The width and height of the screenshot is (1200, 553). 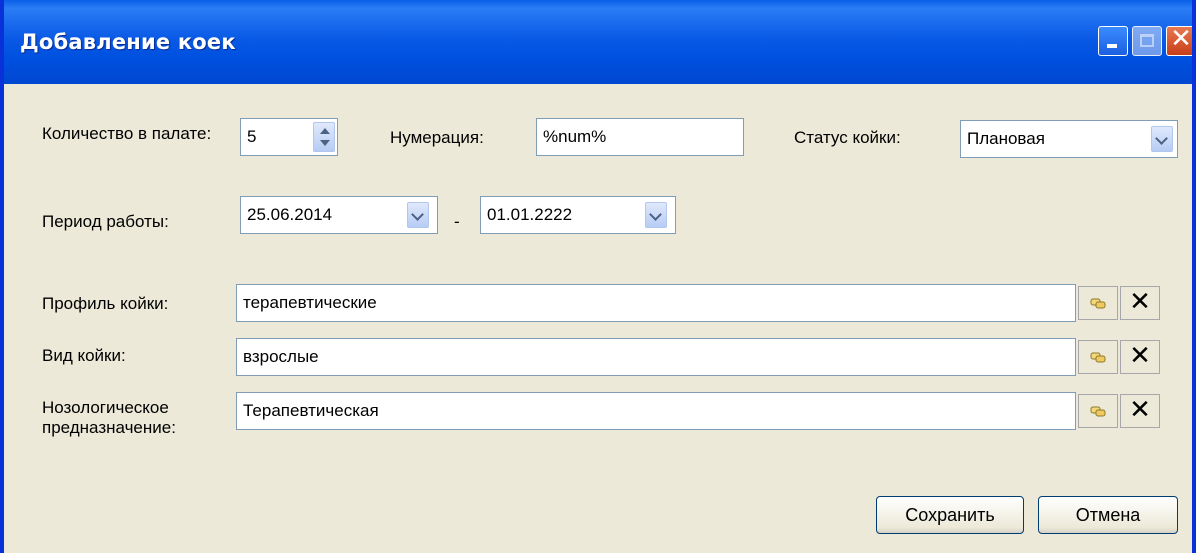 I want to click on kind-input: взрослые, so click(x=656, y=357).